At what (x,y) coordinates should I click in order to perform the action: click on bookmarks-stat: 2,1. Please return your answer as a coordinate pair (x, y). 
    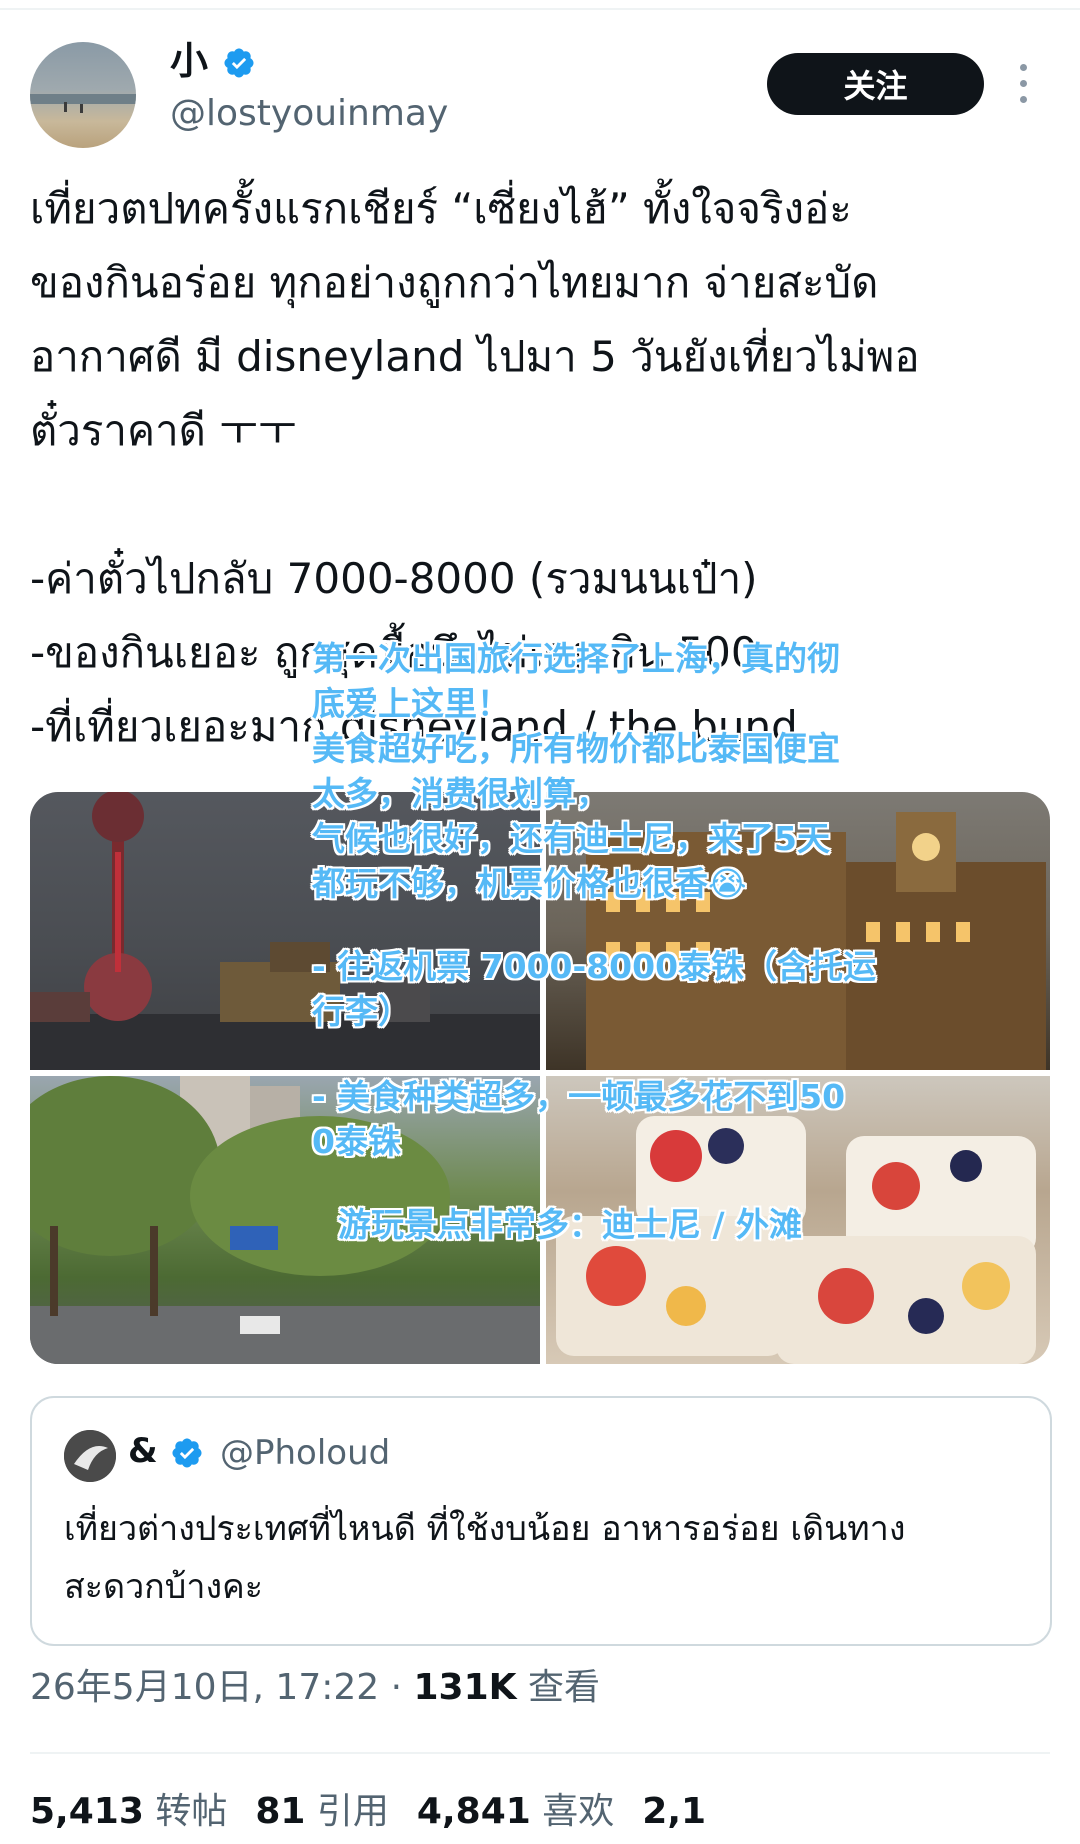
    Looking at the image, I should click on (674, 1811).